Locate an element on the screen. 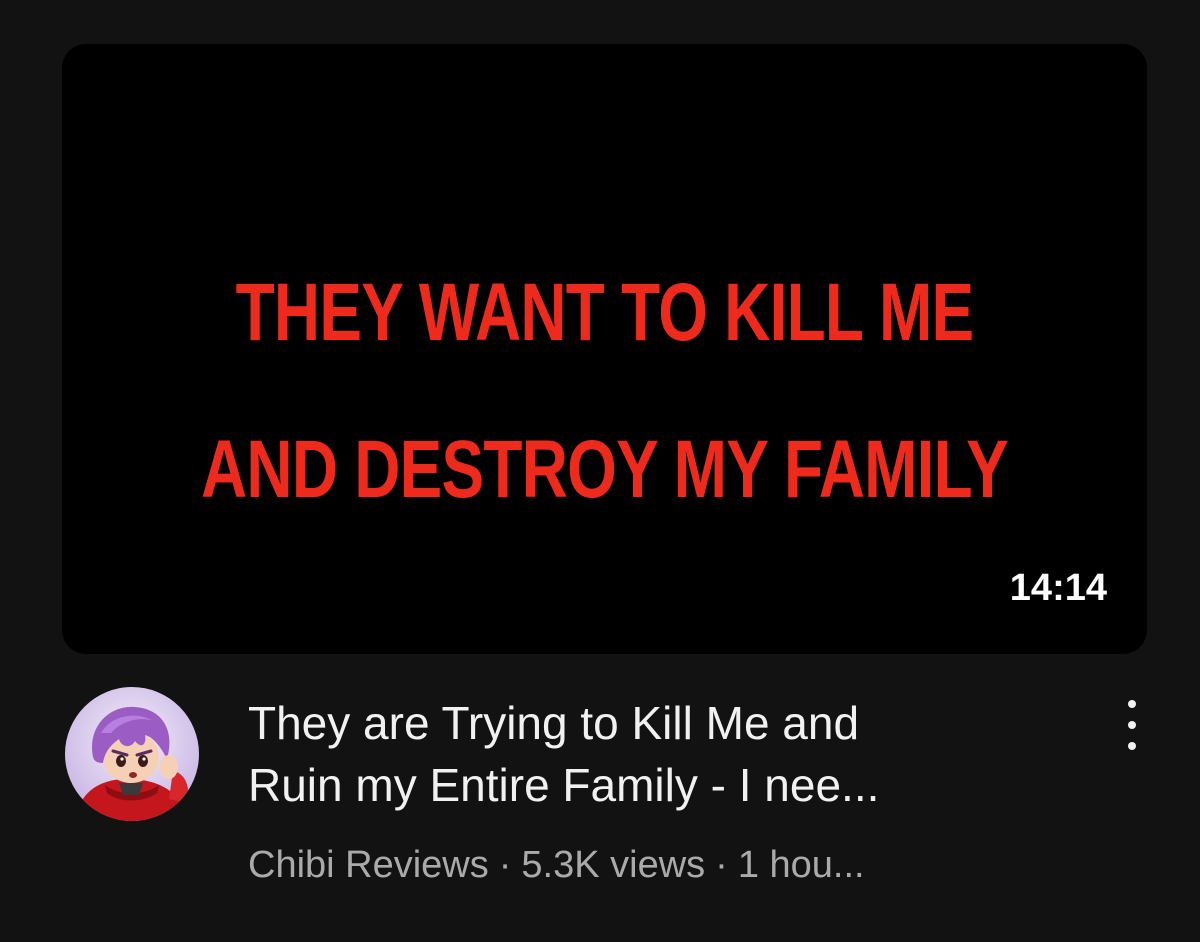  view-count: 5.3K views is located at coordinates (613, 865).